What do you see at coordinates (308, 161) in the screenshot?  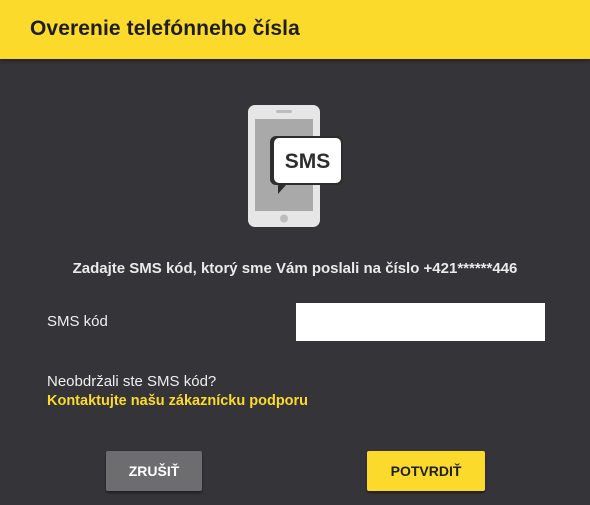 I see `sms-bubble-text: SMS` at bounding box center [308, 161].